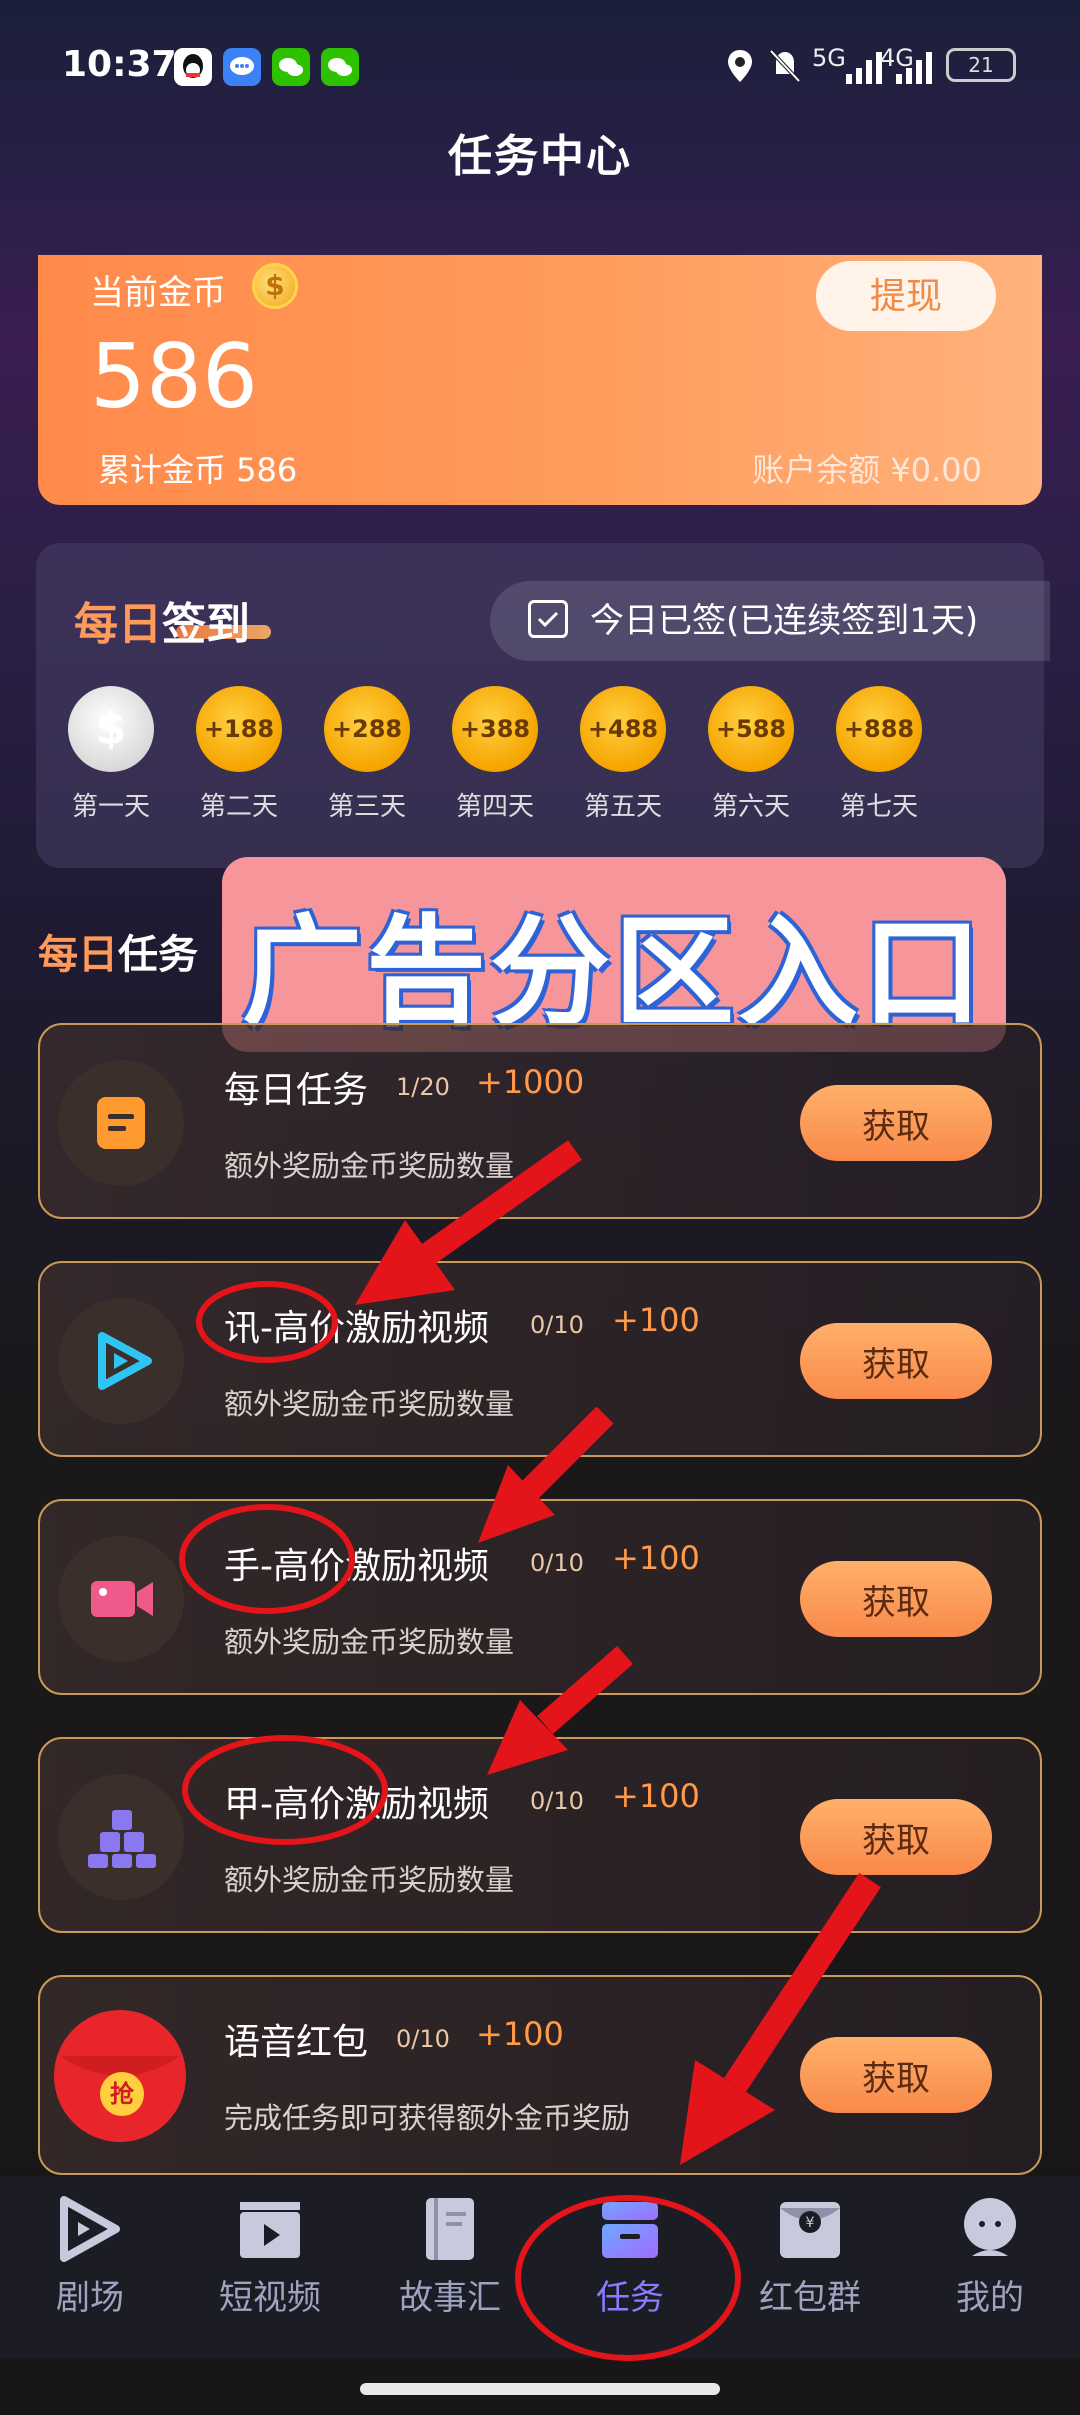 The width and height of the screenshot is (1080, 2415). Describe the element at coordinates (990, 2298) in the screenshot. I see `nav-label: 我的` at that location.